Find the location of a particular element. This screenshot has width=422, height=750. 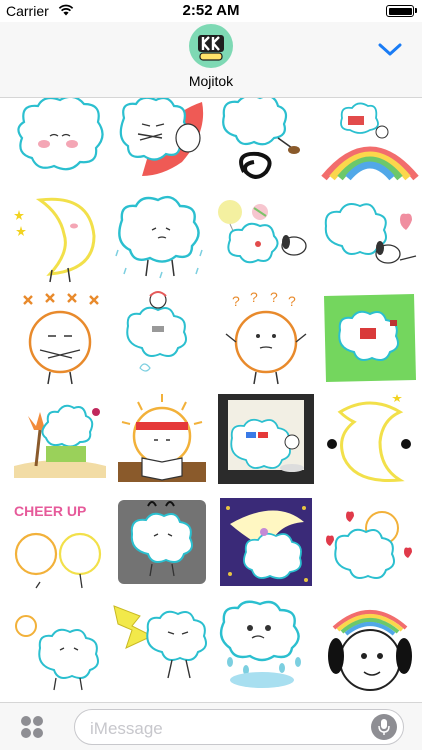

app-name: Mojitok is located at coordinates (211, 81).